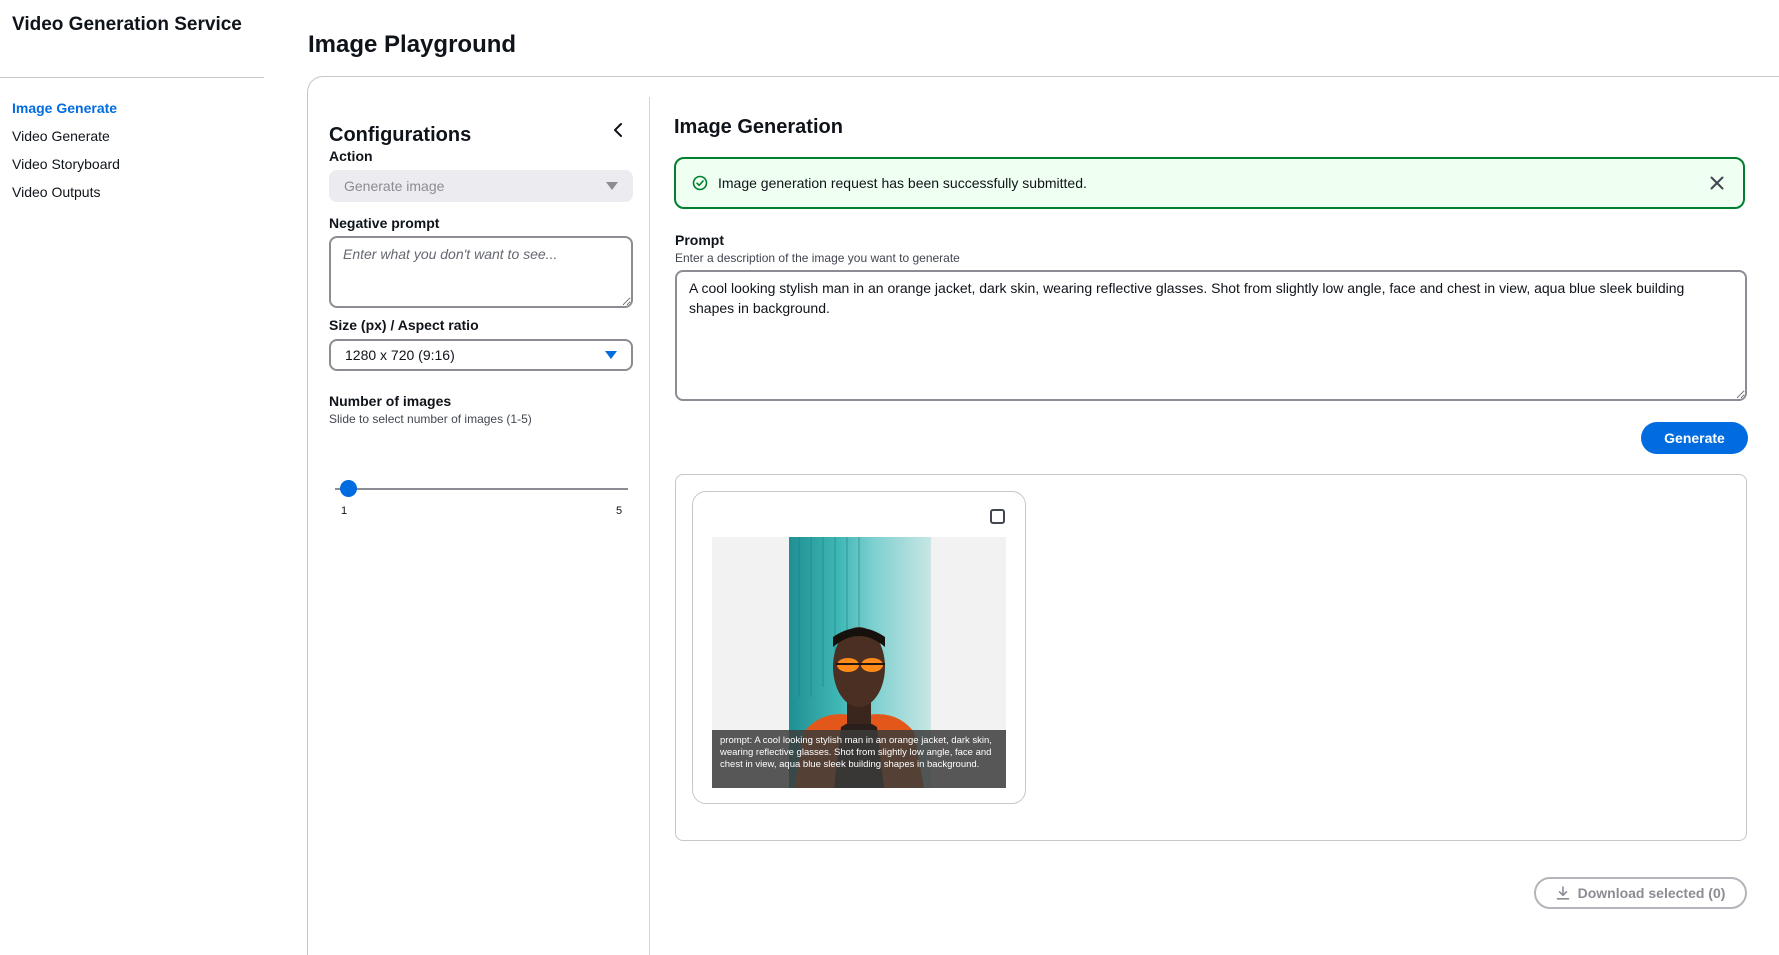 This screenshot has width=1779, height=955. I want to click on close-icon, so click(1717, 183).